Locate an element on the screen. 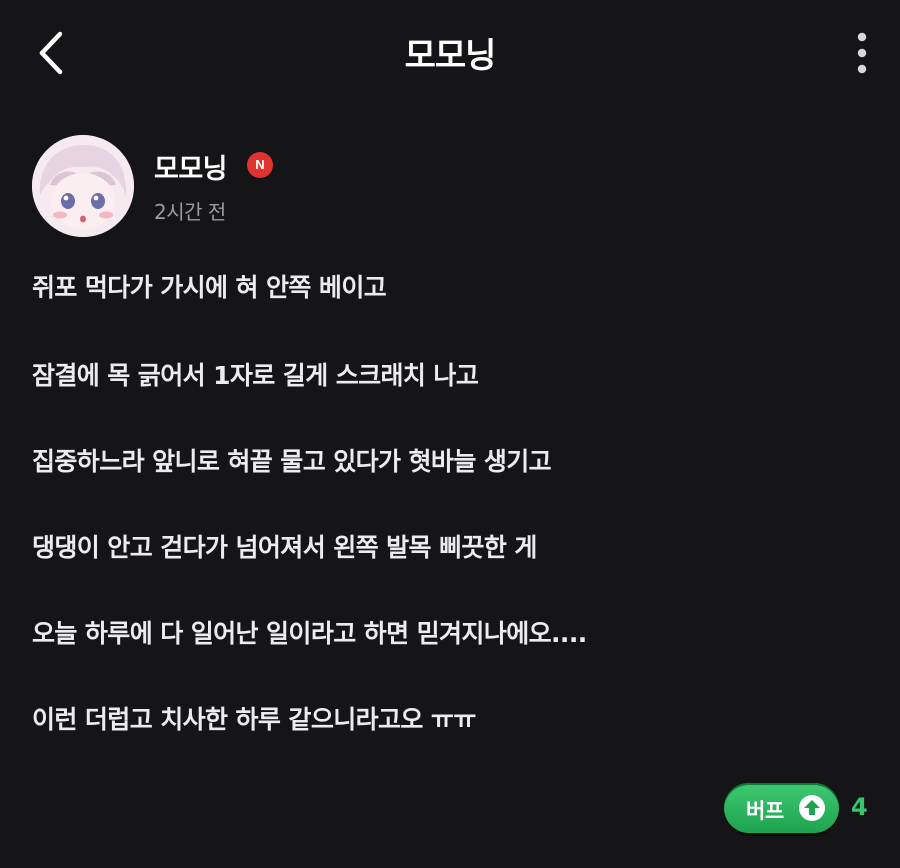 This screenshot has width=900, height=868. more-options-button is located at coordinates (862, 53).